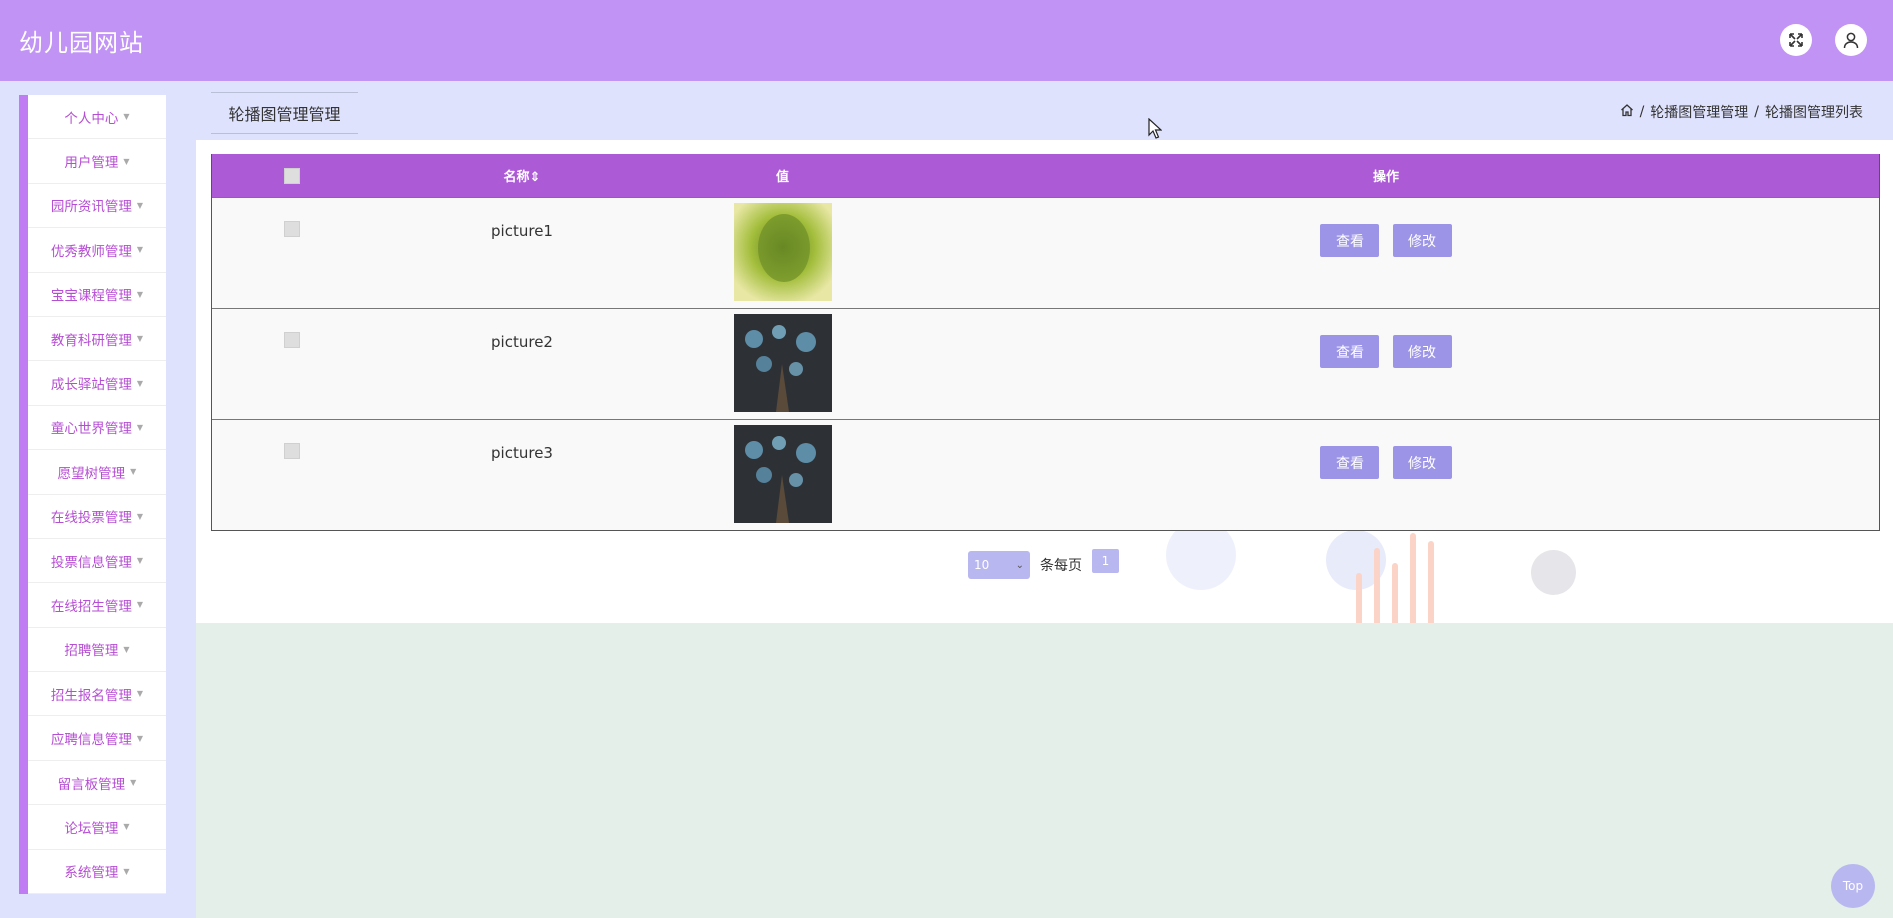 The image size is (1893, 918). What do you see at coordinates (1045, 175) in the screenshot?
I see `table-header: 名称⇕ 值 操作` at bounding box center [1045, 175].